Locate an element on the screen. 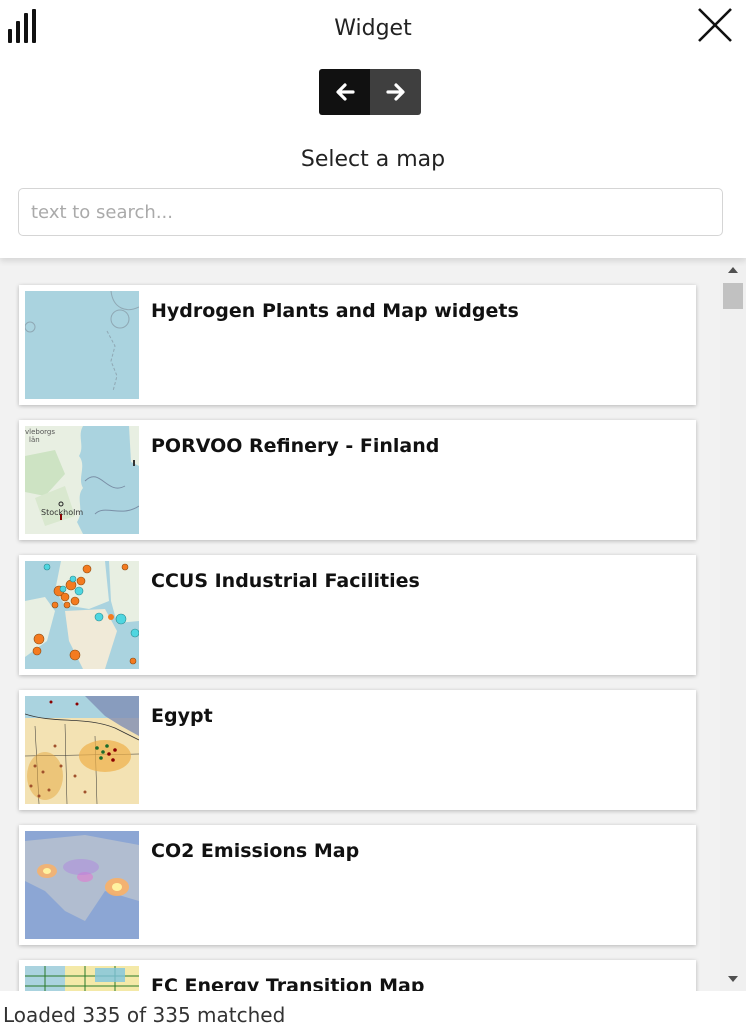 The image size is (746, 1035). map-navigation is located at coordinates (370, 92).